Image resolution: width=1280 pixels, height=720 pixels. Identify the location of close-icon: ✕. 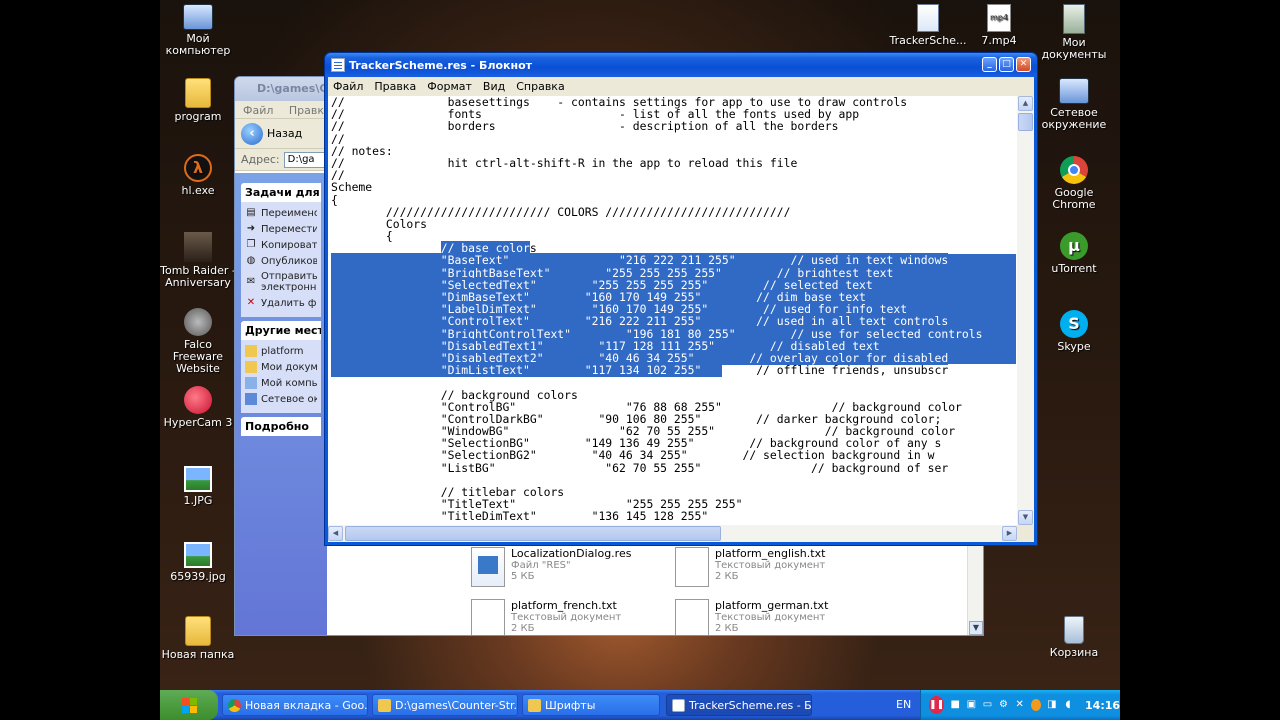
(1020, 705).